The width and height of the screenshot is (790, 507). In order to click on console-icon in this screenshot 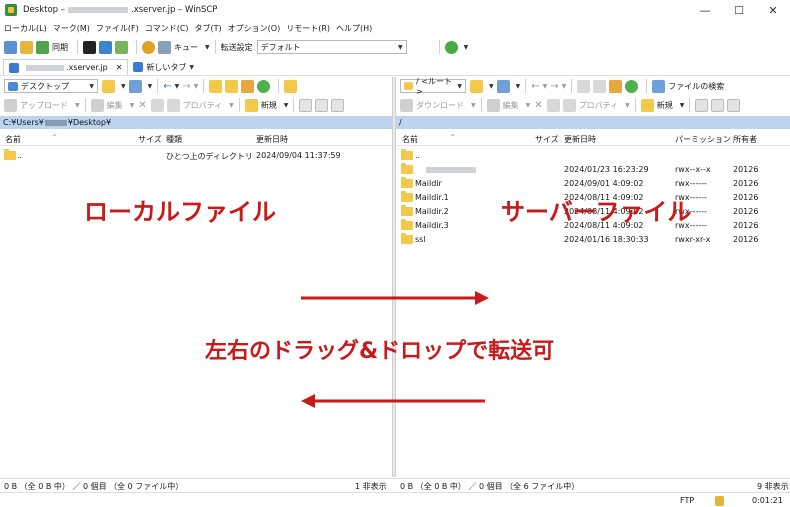, I will do `click(89, 47)`.